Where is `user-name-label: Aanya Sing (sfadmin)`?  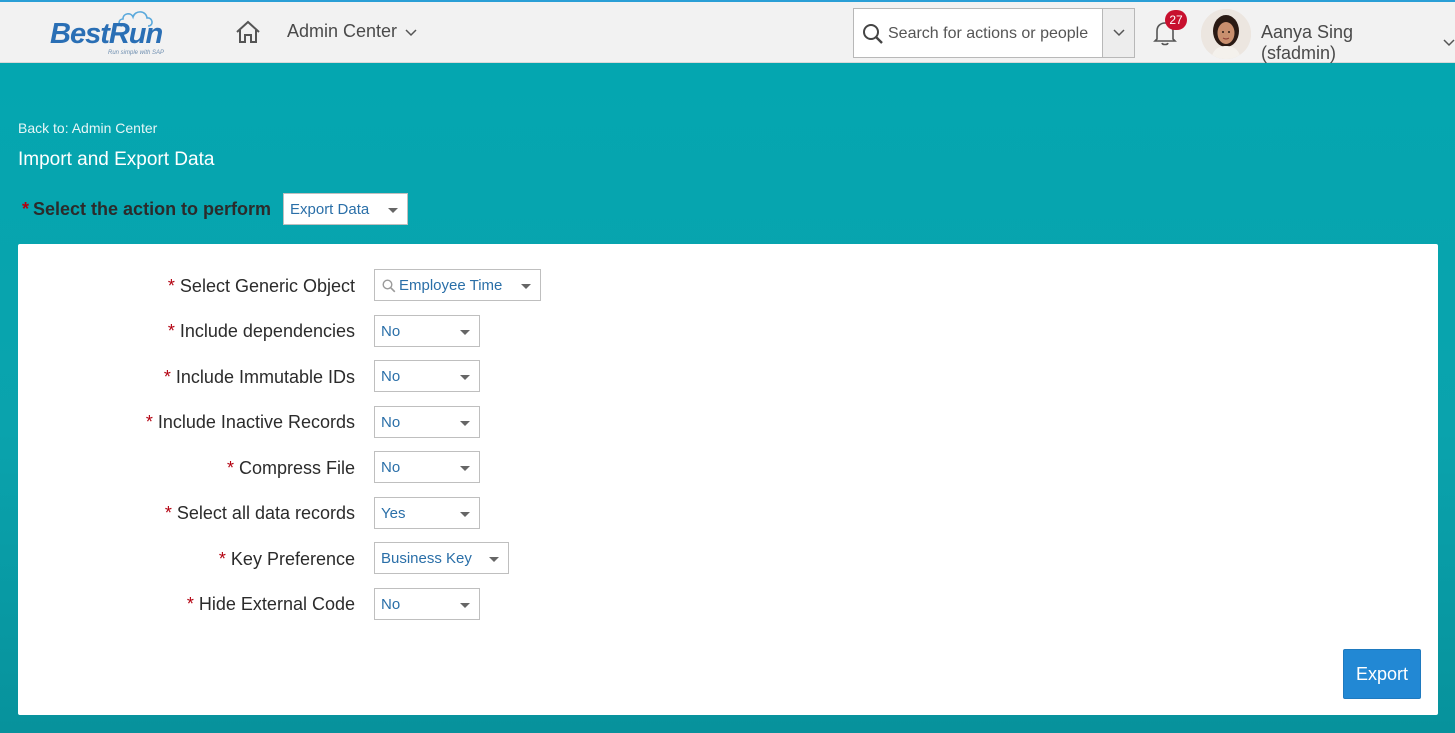 user-name-label: Aanya Sing (sfadmin) is located at coordinates (1307, 42).